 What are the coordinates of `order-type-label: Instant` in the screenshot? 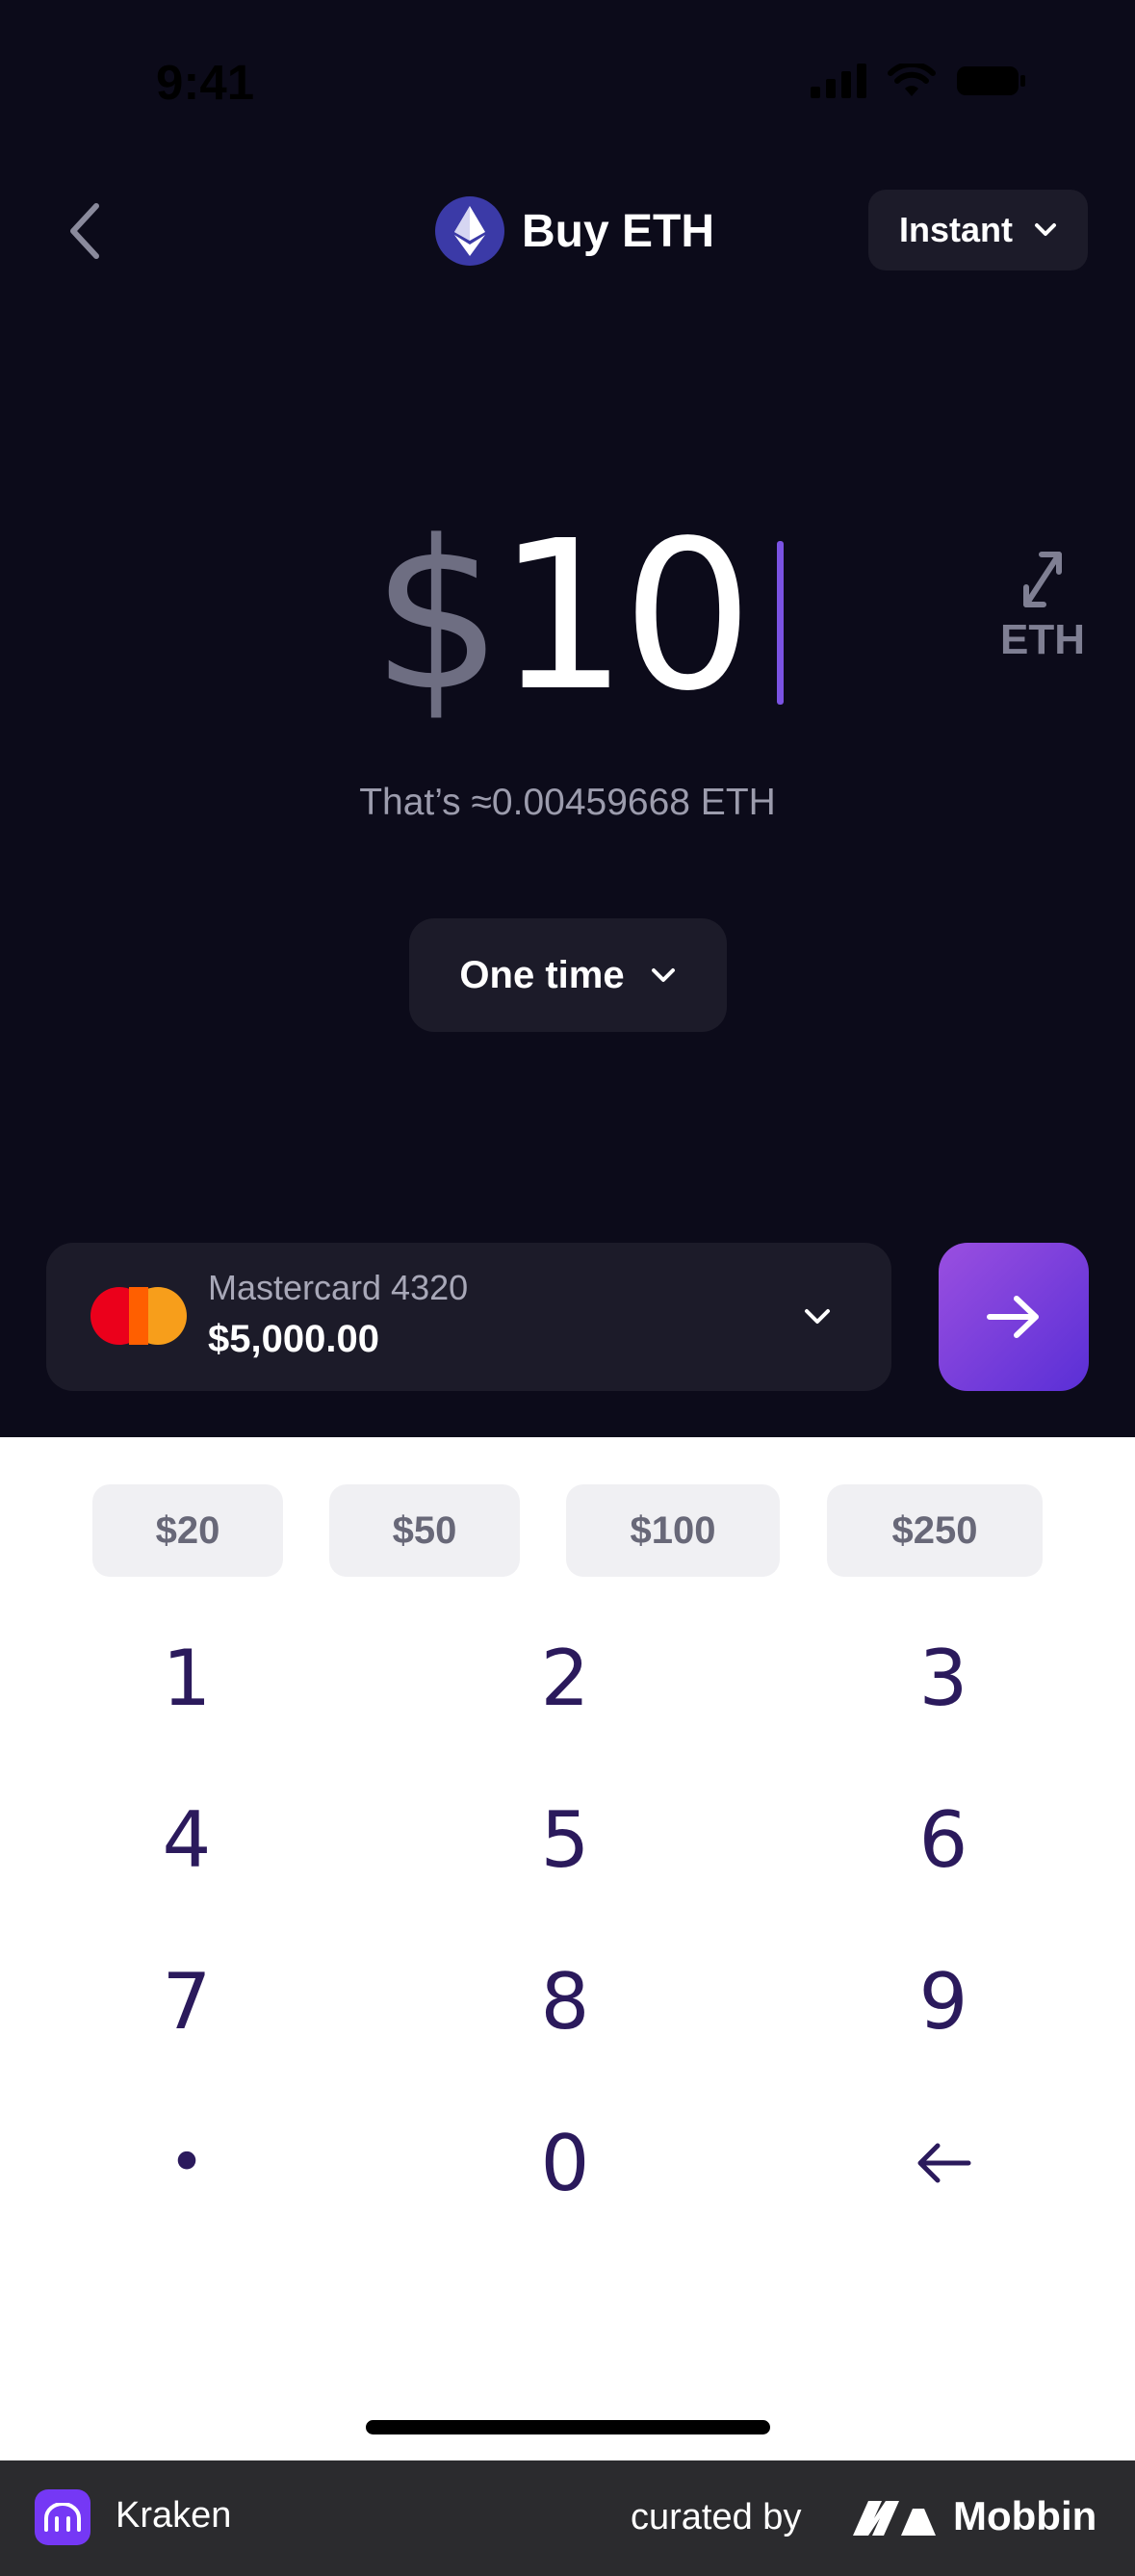 It's located at (955, 229).